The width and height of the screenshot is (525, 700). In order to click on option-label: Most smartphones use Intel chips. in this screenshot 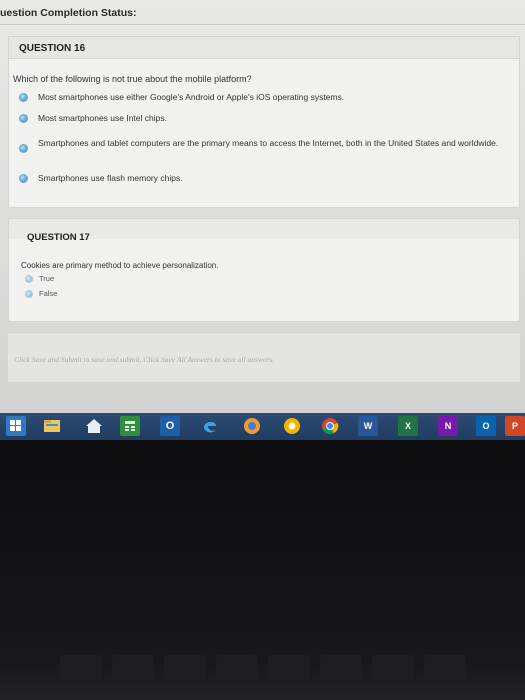, I will do `click(102, 118)`.